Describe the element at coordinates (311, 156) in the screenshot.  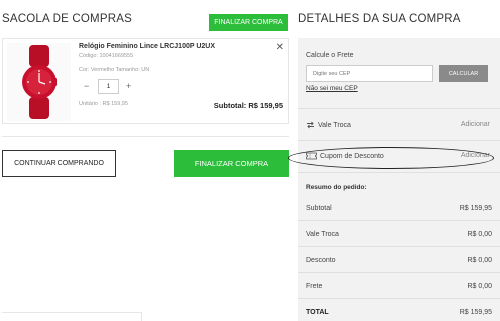
I see `coupon-ticket-icon` at that location.